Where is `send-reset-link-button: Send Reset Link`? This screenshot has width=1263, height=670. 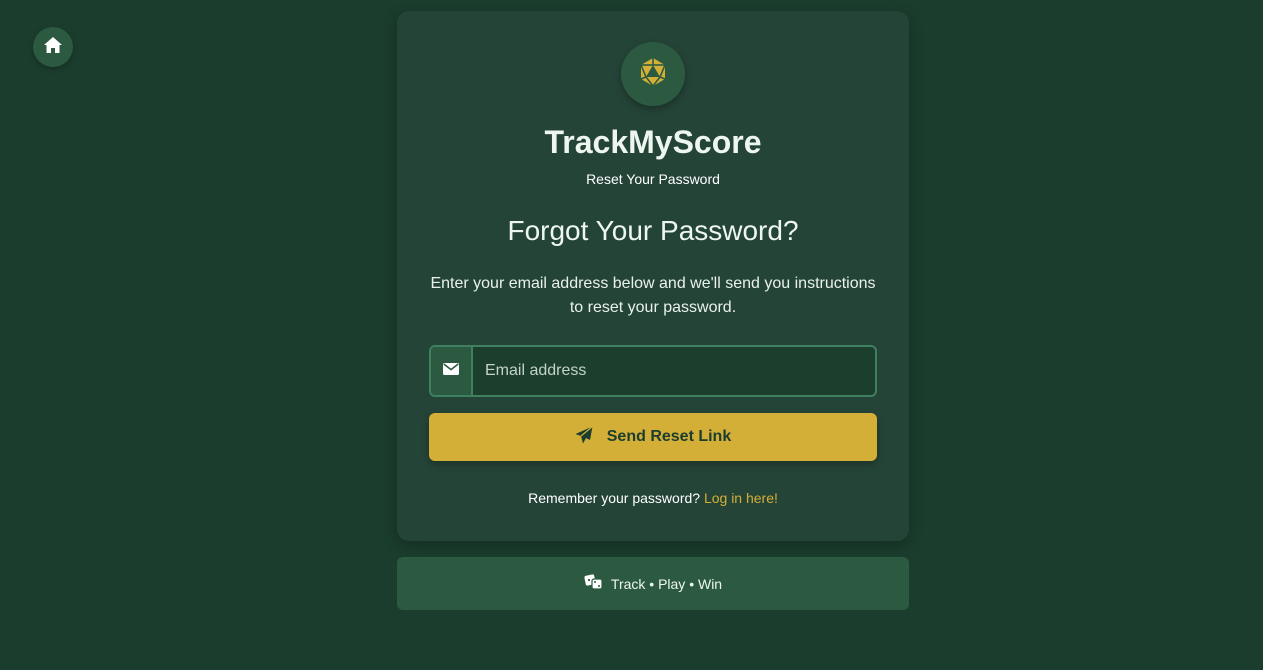 send-reset-link-button: Send Reset Link is located at coordinates (653, 437).